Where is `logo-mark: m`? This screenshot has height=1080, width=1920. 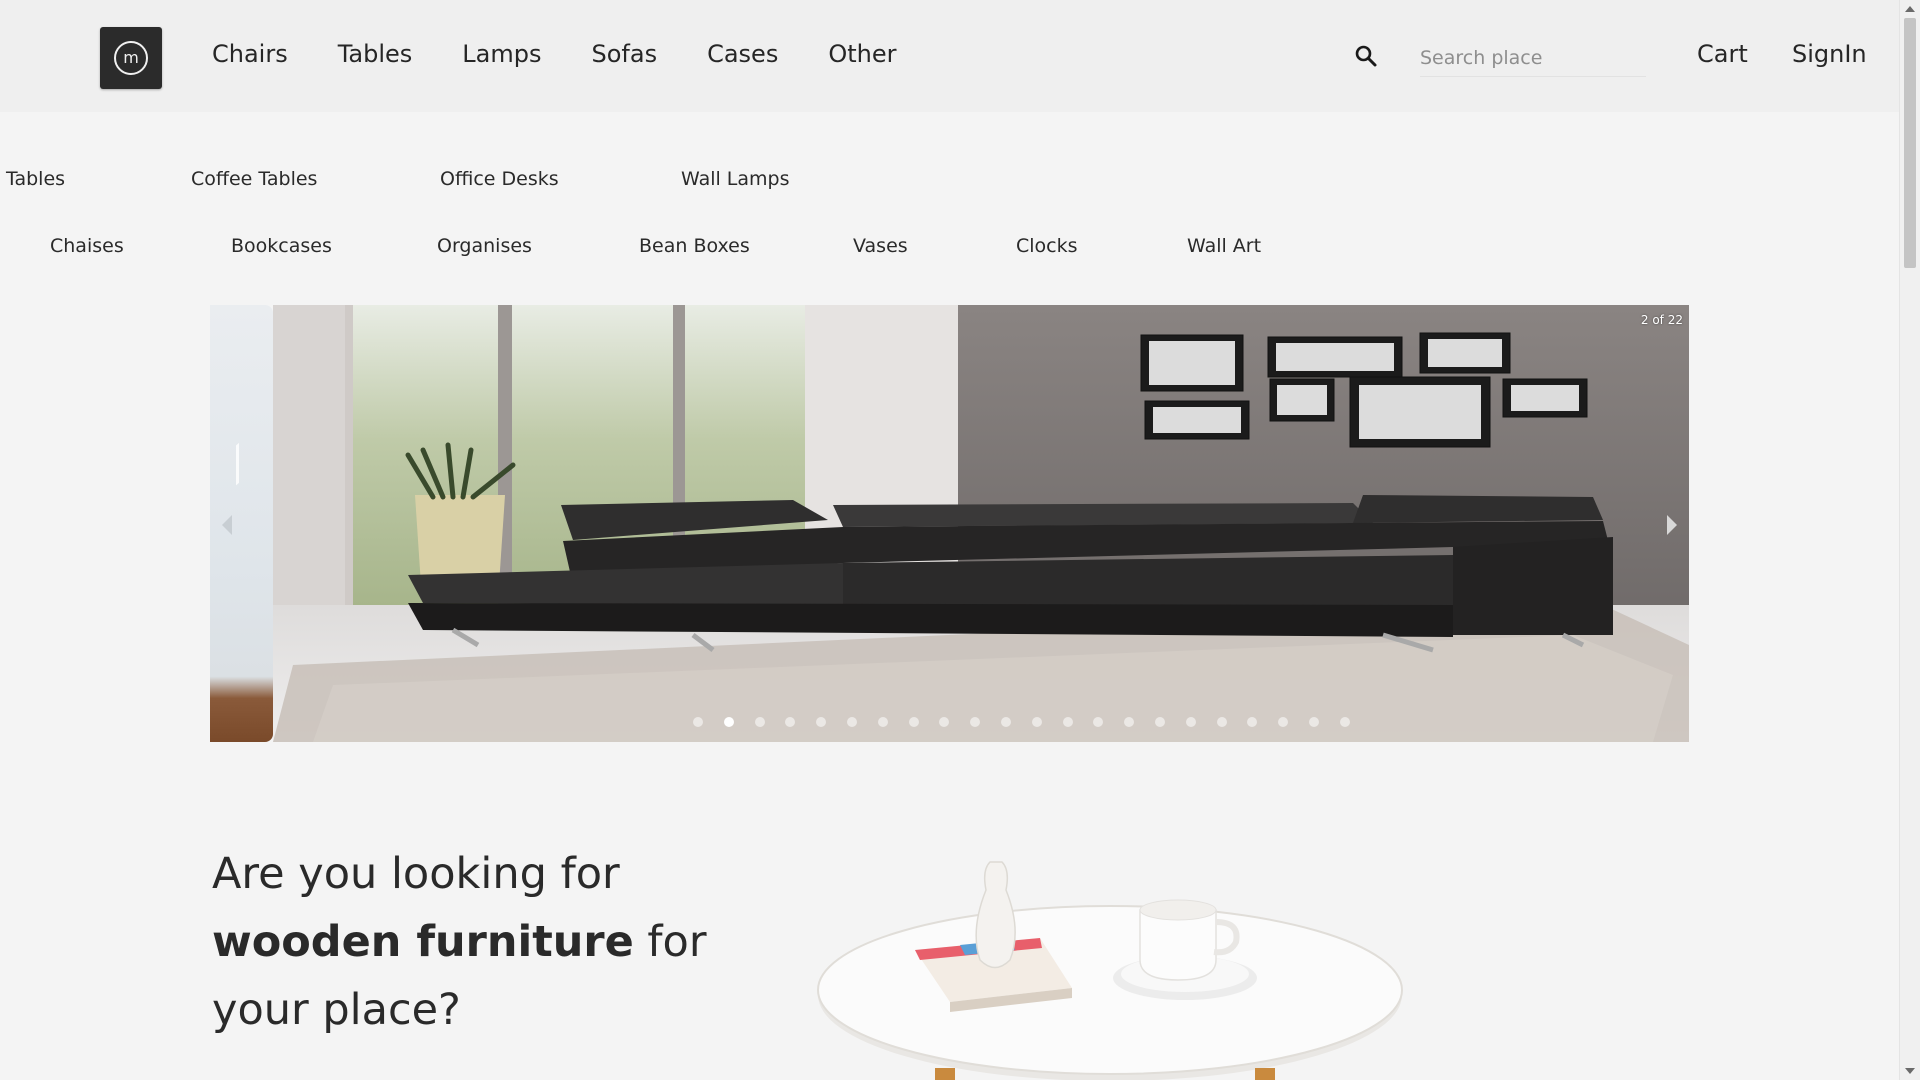
logo-mark: m is located at coordinates (131, 58).